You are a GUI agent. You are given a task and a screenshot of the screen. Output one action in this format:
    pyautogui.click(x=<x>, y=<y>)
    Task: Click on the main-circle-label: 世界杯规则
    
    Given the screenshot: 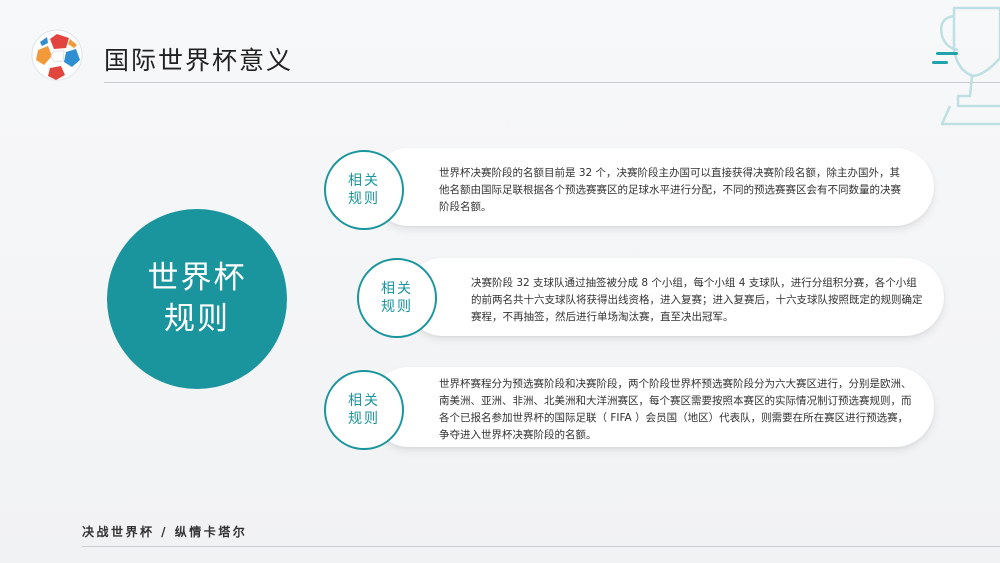 What is the action you would take?
    pyautogui.click(x=197, y=298)
    